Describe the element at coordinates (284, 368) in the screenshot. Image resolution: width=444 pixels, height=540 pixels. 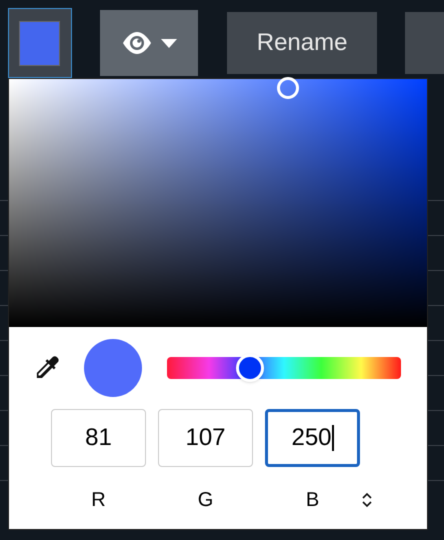
I see `hue-slider` at that location.